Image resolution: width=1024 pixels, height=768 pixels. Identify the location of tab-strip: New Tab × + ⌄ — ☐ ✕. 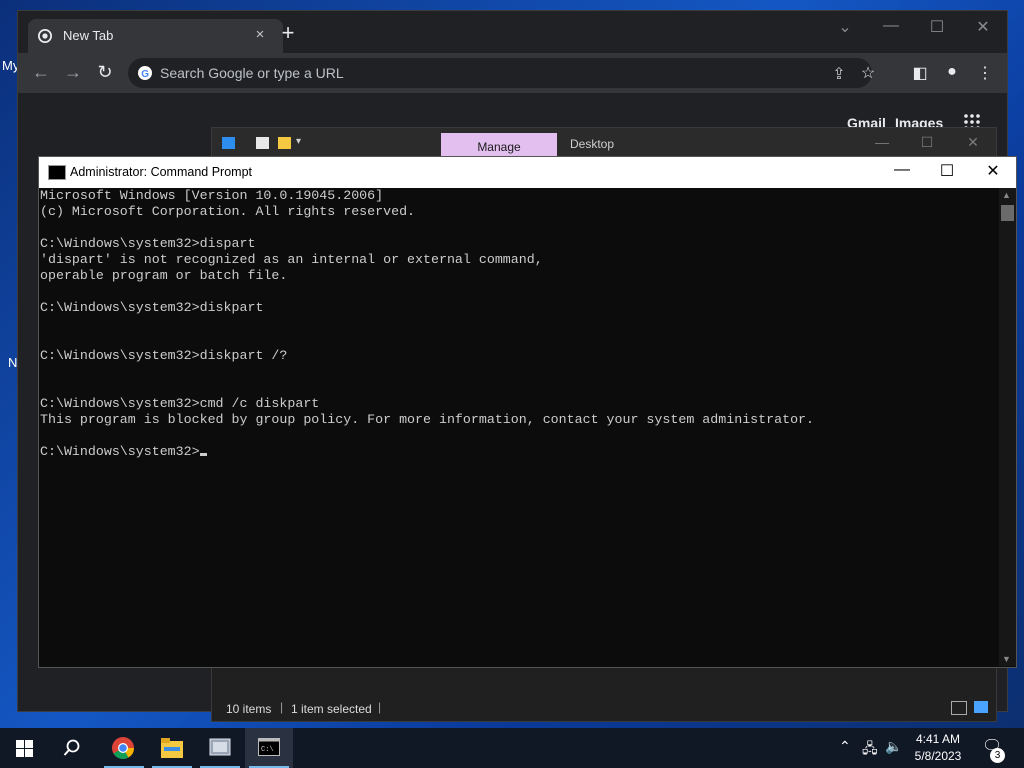
(512, 32).